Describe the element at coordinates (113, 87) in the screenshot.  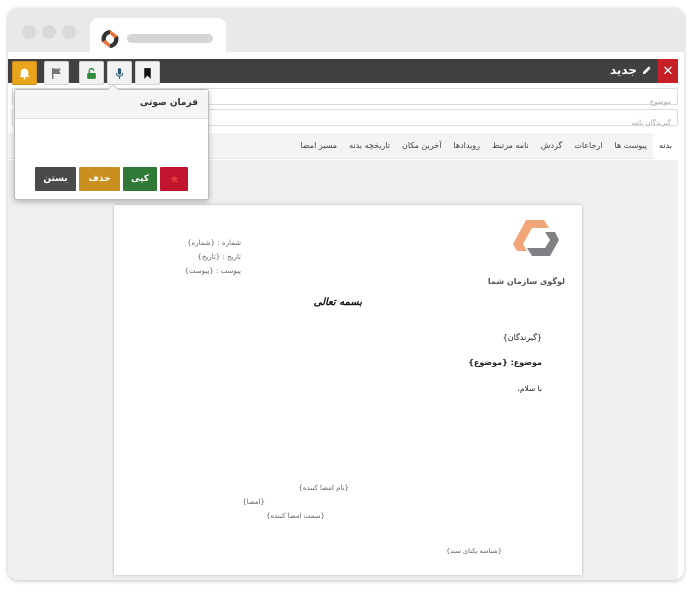
I see `popup-pointer` at that location.